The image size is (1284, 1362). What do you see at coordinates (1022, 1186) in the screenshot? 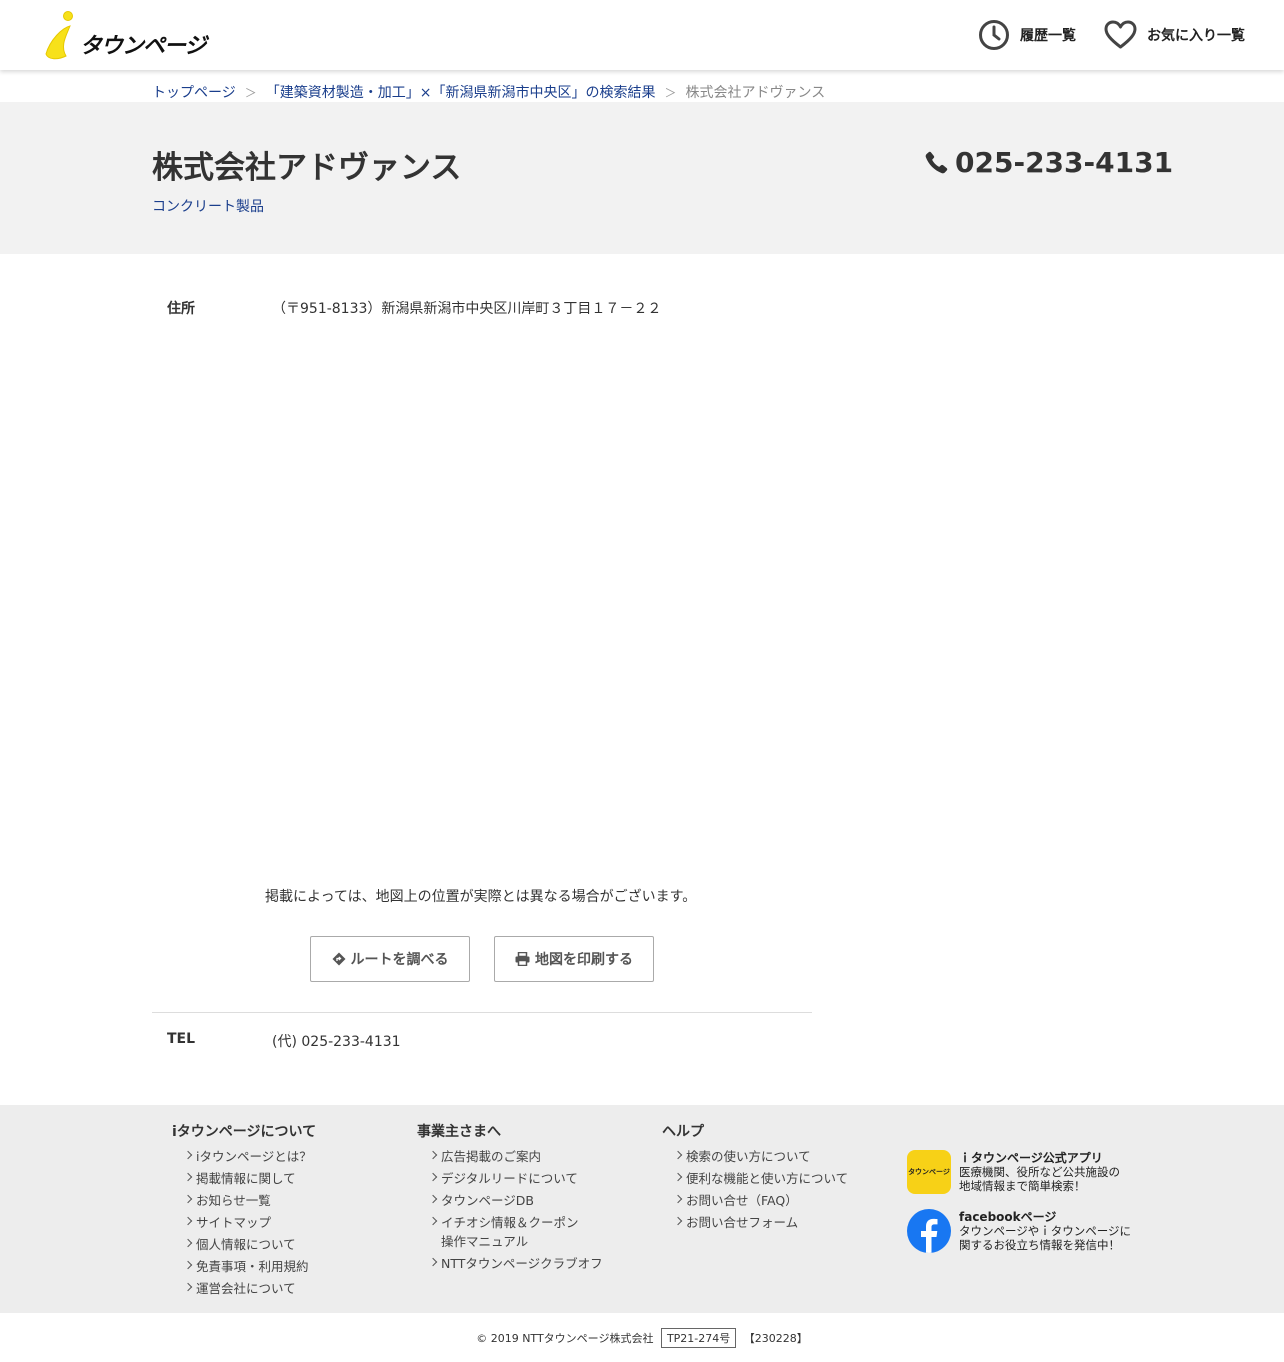
I see `app-promo-line2: 地域情報まで簡単検索！` at bounding box center [1022, 1186].